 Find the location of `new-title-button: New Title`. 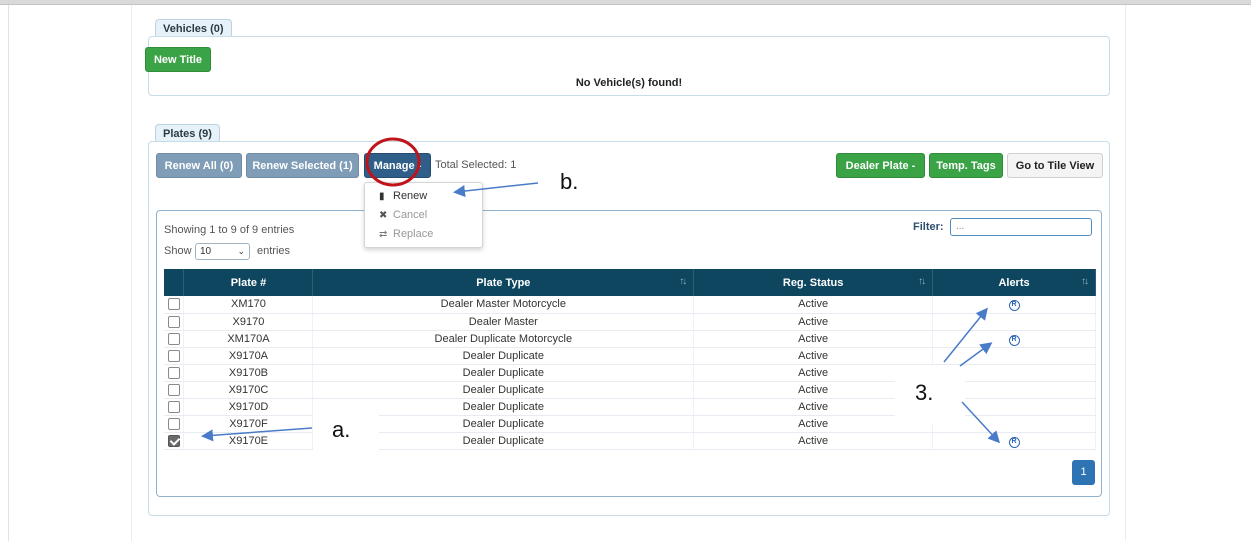

new-title-button: New Title is located at coordinates (178, 59).